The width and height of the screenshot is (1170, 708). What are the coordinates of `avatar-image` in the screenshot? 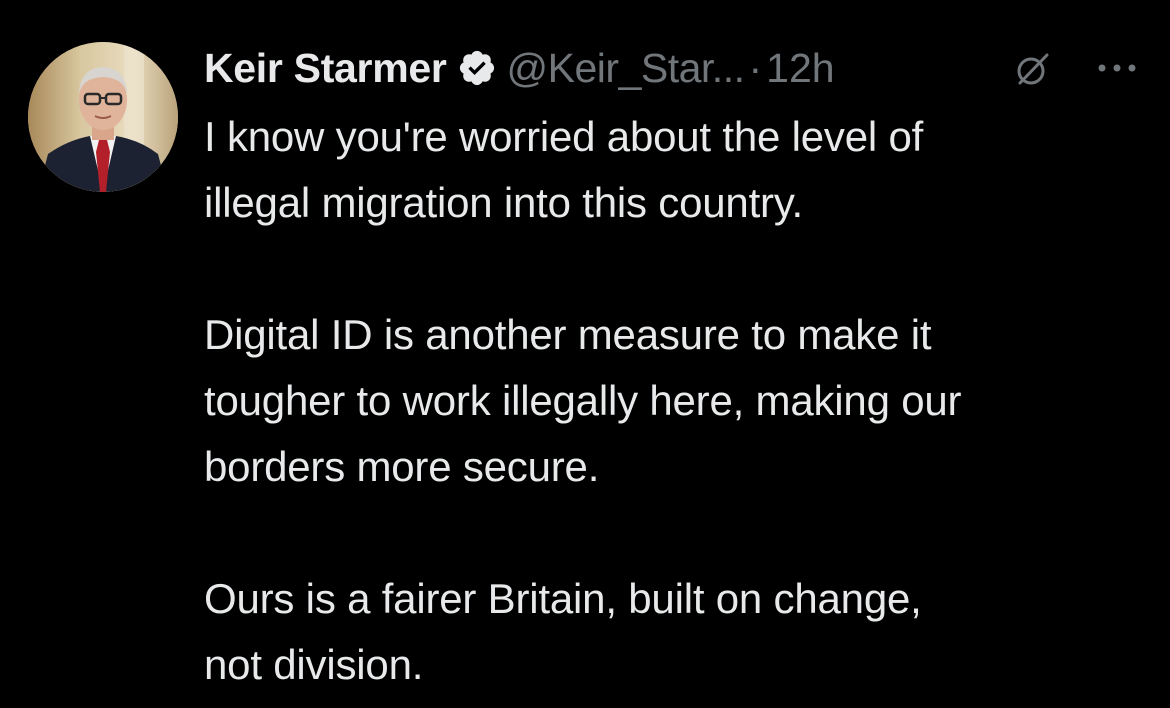 It's located at (103, 117).